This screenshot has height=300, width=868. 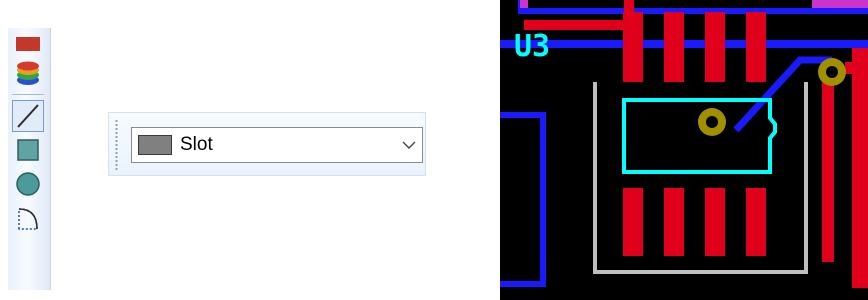 I want to click on palette-divider, so click(x=28, y=94).